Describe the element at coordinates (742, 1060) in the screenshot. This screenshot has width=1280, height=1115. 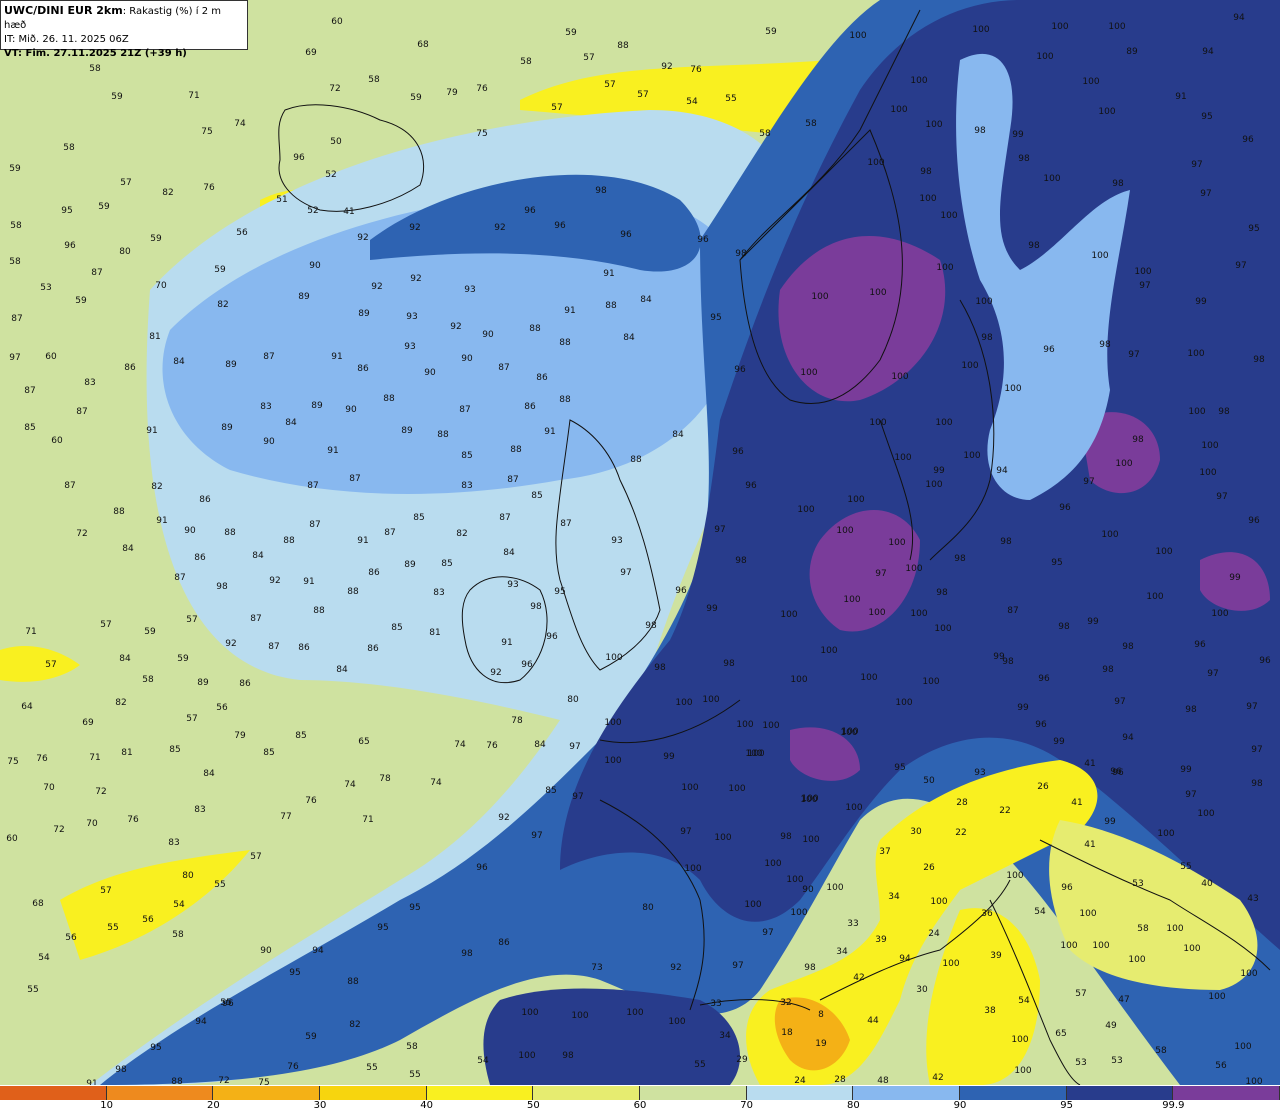
I see `humidity-value-label: 29` at that location.